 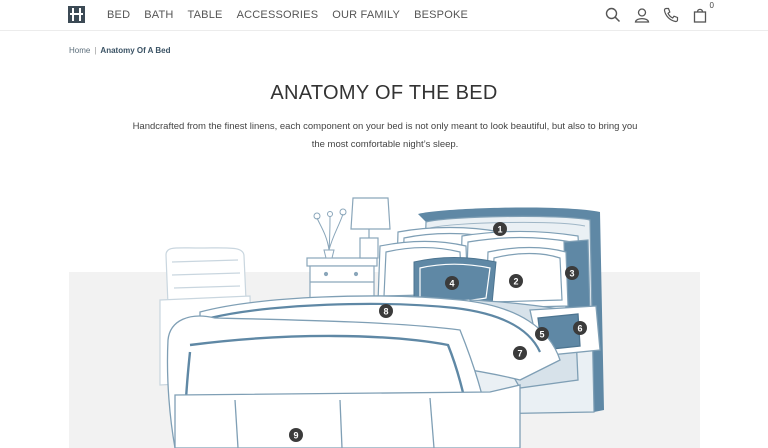 I want to click on hotspot-4-label: 4, so click(x=451, y=284).